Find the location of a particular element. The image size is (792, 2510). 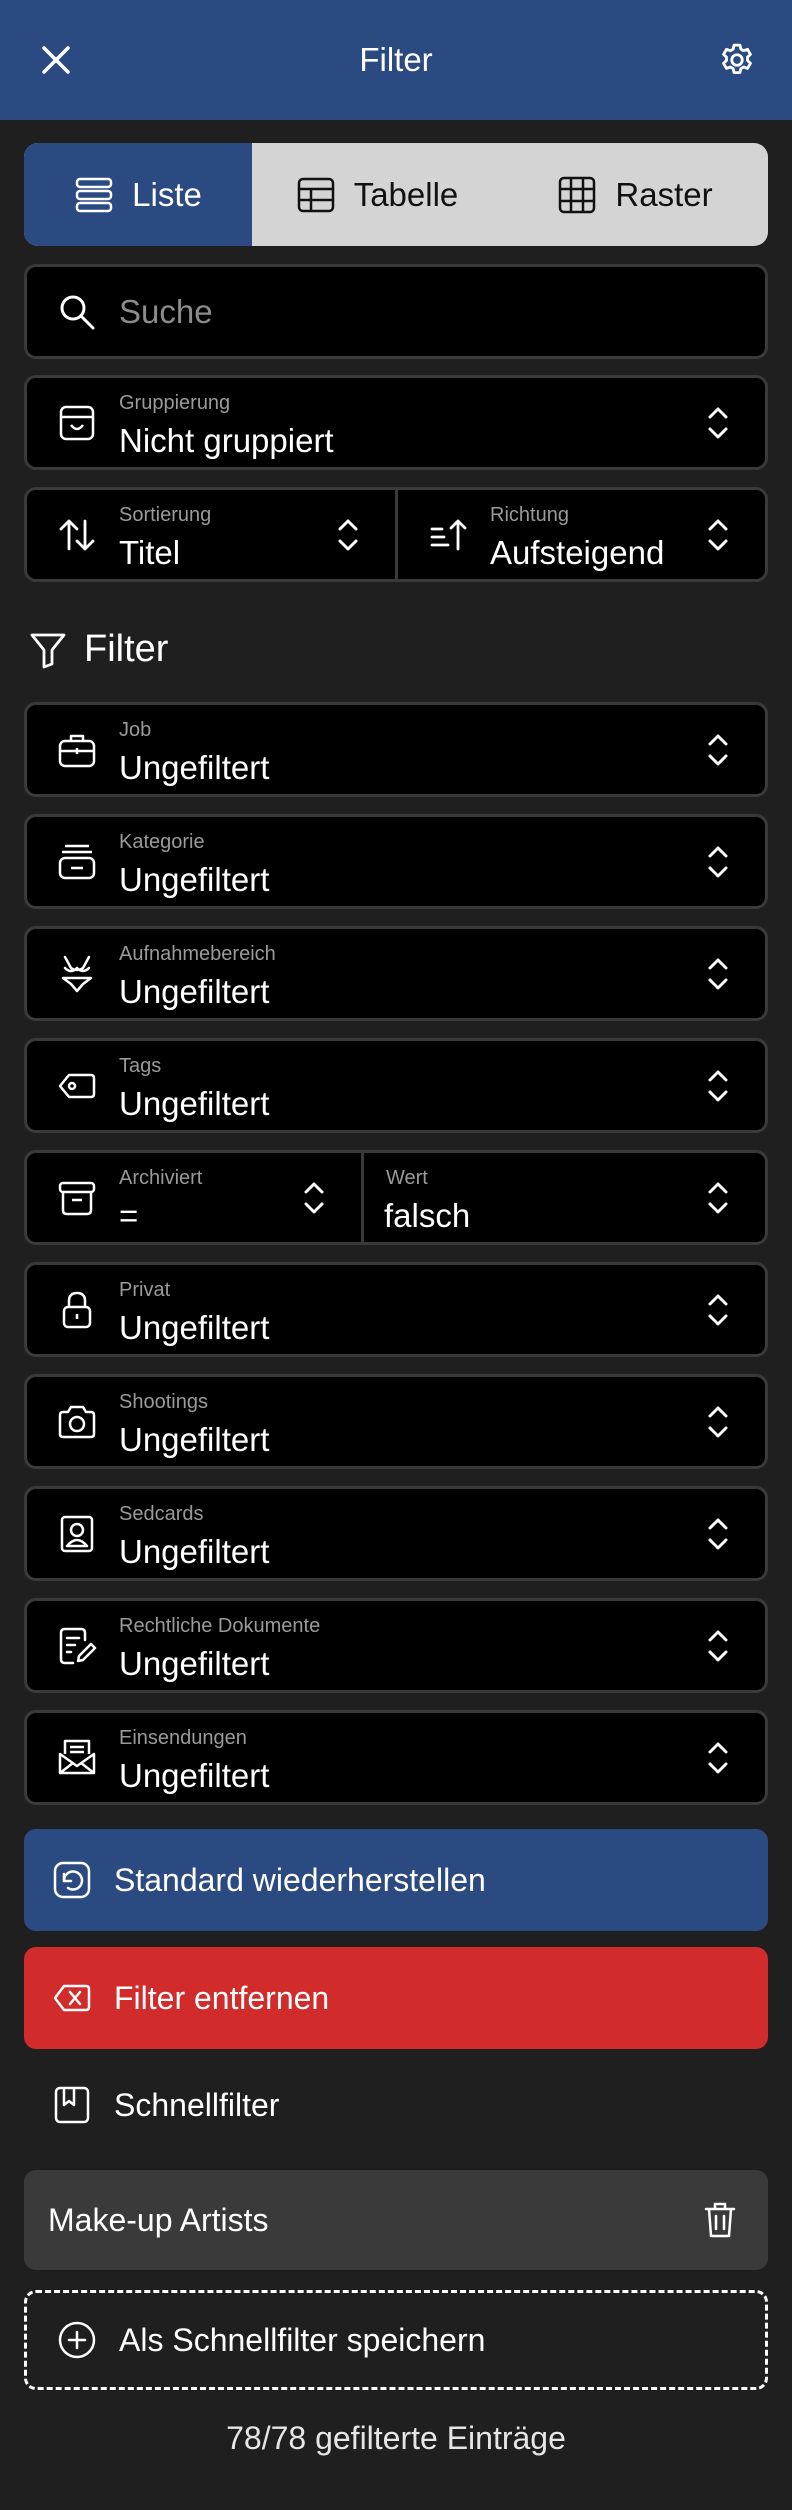

document-edit-icon is located at coordinates (77, 1646).